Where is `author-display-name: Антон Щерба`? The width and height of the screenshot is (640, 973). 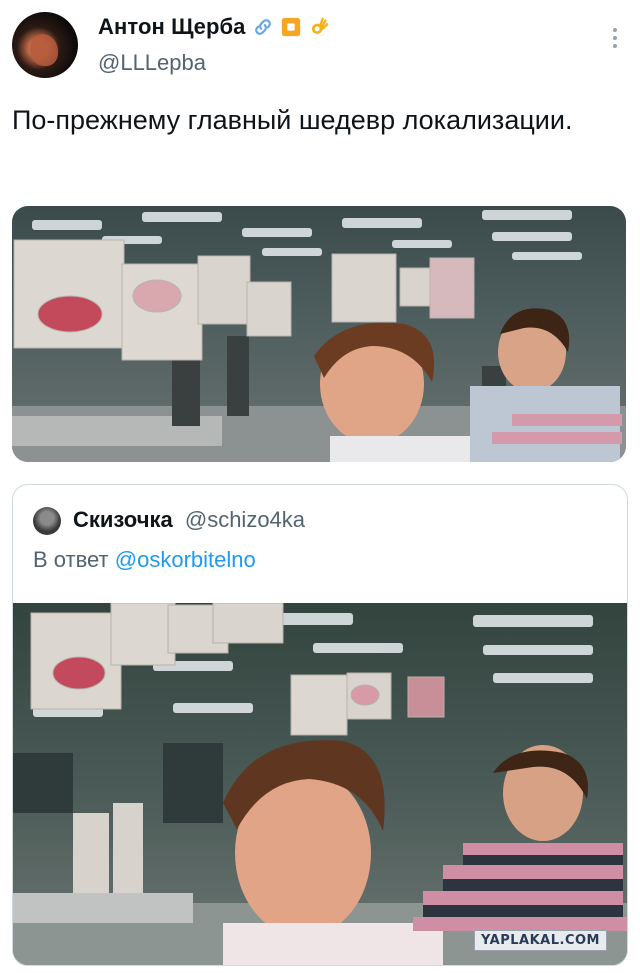
author-display-name: Антон Щерба is located at coordinates (172, 27).